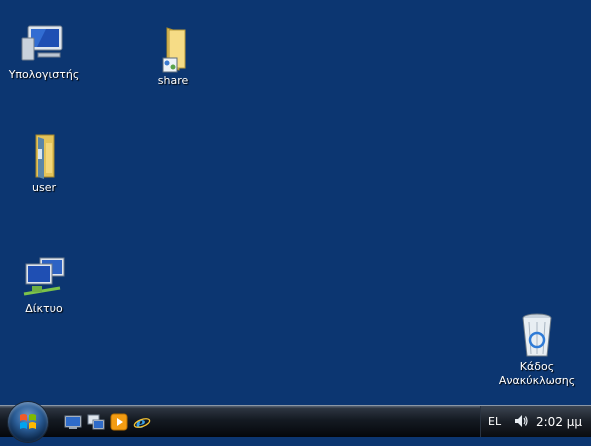 This screenshot has width=591, height=446. I want to click on taskbar: e EL 2:02 μμ, so click(295, 422).